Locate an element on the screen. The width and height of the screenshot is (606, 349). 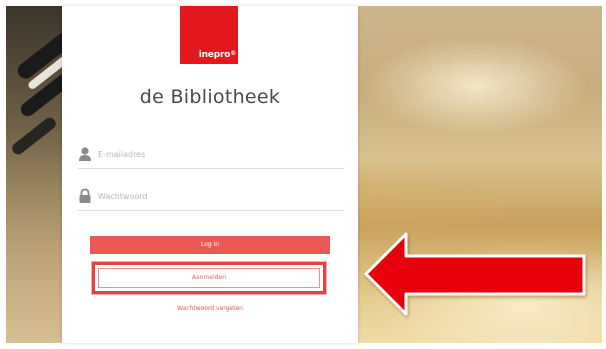
email-field is located at coordinates (211, 155).